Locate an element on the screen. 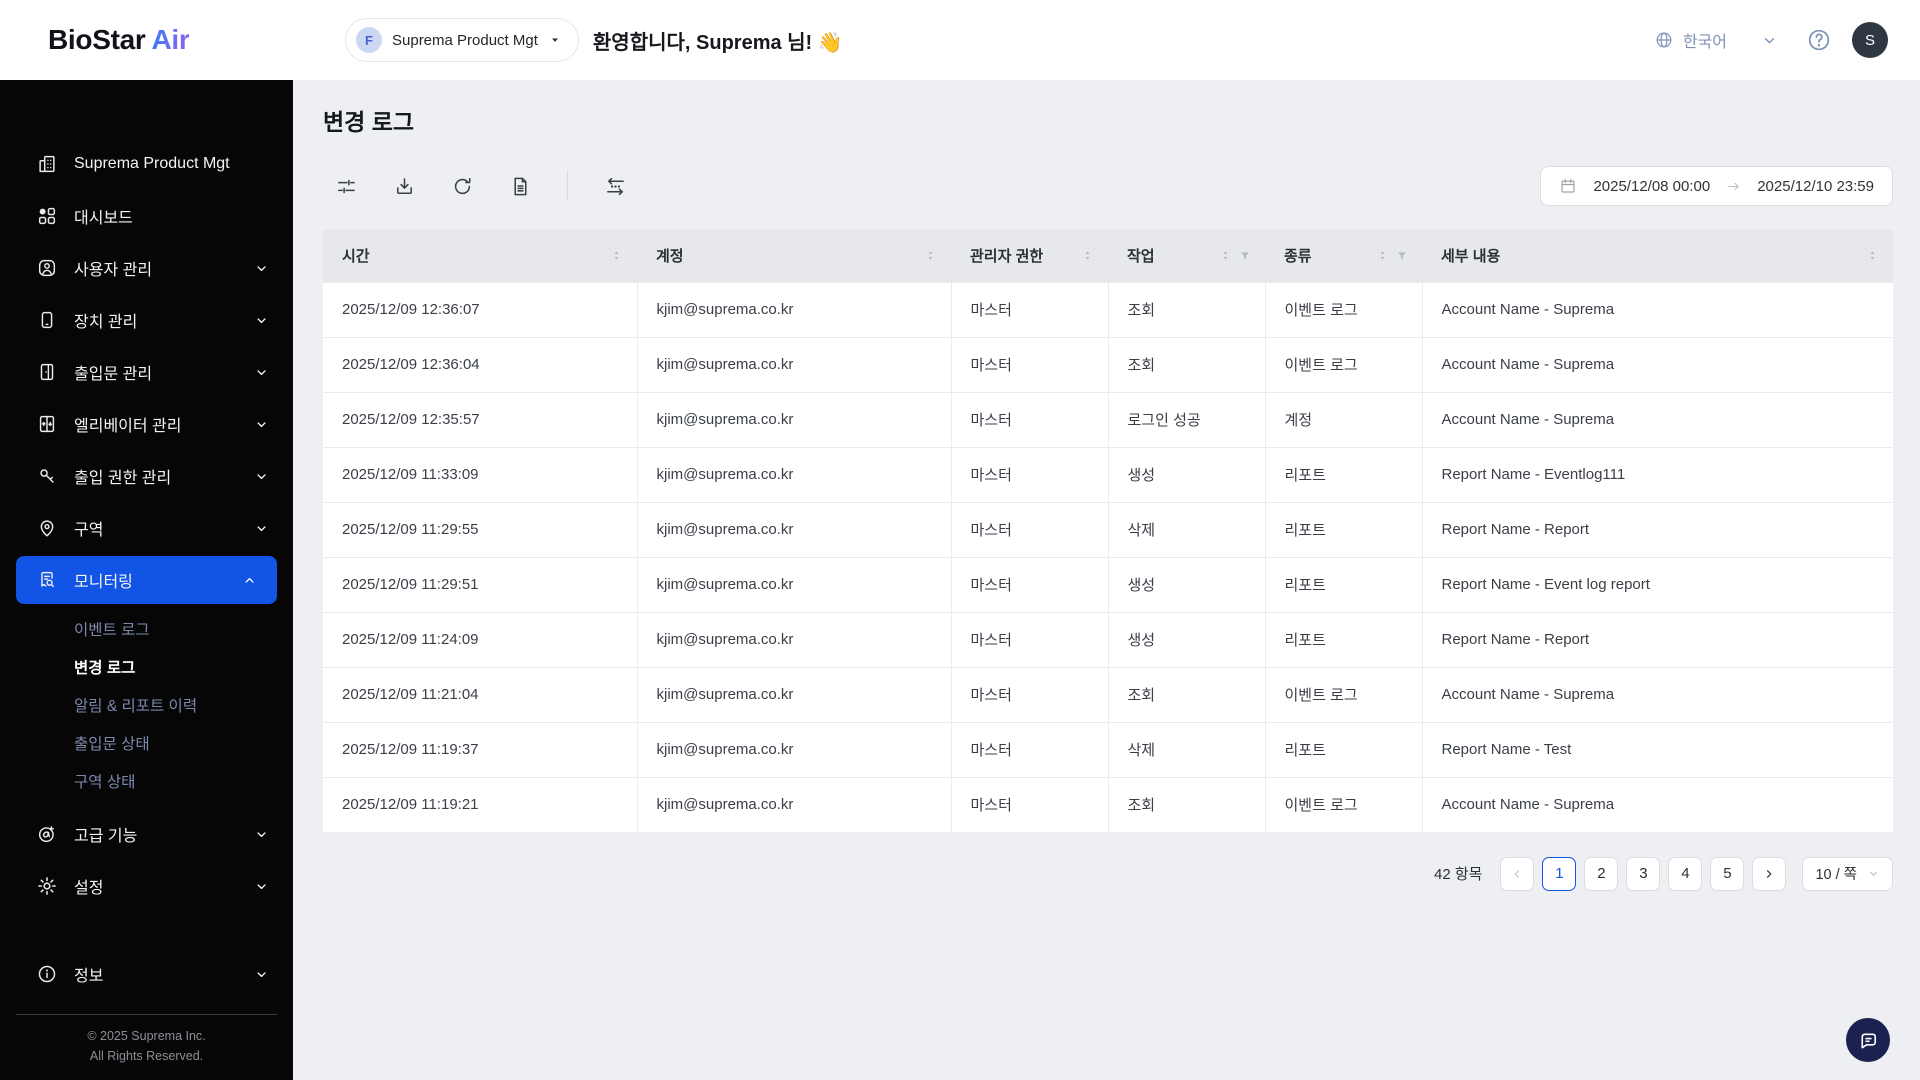 The width and height of the screenshot is (1920, 1080). report-button is located at coordinates (520, 186).